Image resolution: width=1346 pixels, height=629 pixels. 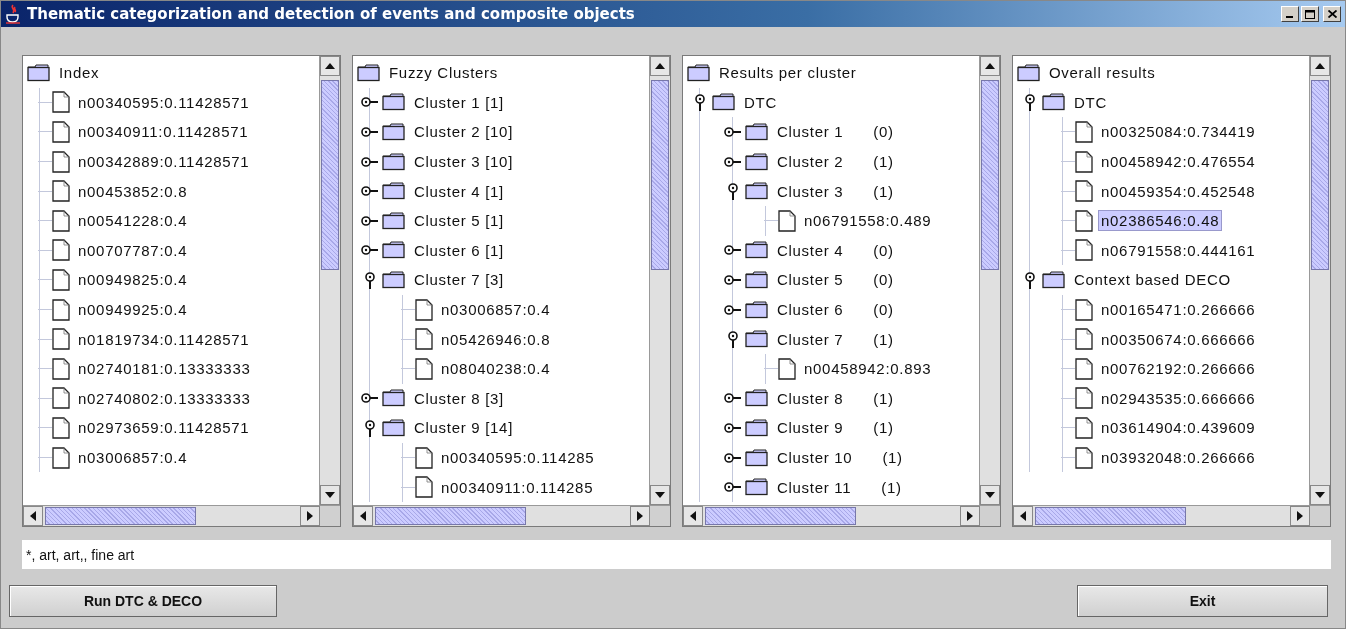 I want to click on tree-item: Cluster 2, so click(x=810, y=162).